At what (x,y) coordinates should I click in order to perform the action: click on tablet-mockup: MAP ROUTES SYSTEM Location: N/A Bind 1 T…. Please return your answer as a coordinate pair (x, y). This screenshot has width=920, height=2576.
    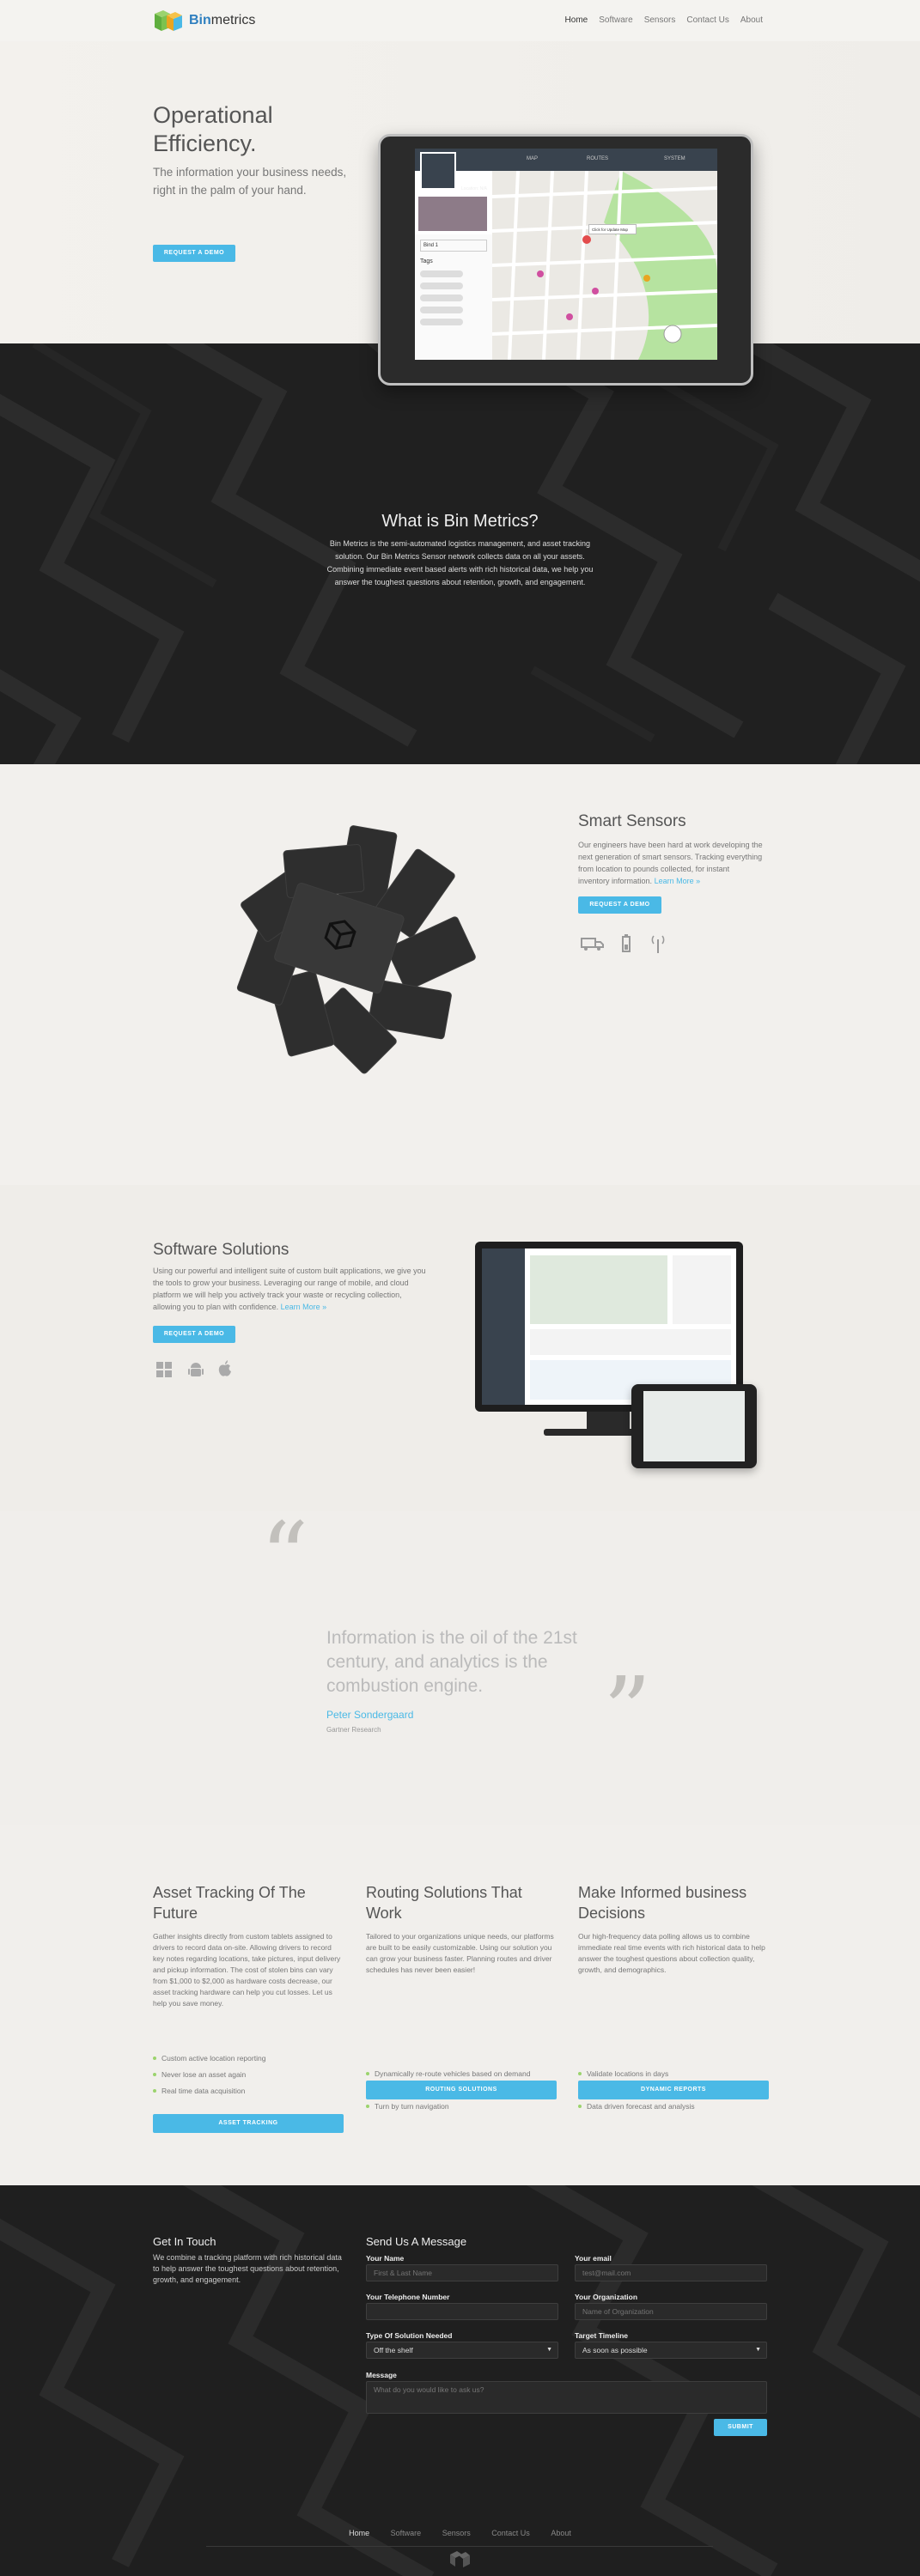
    Looking at the image, I should click on (565, 260).